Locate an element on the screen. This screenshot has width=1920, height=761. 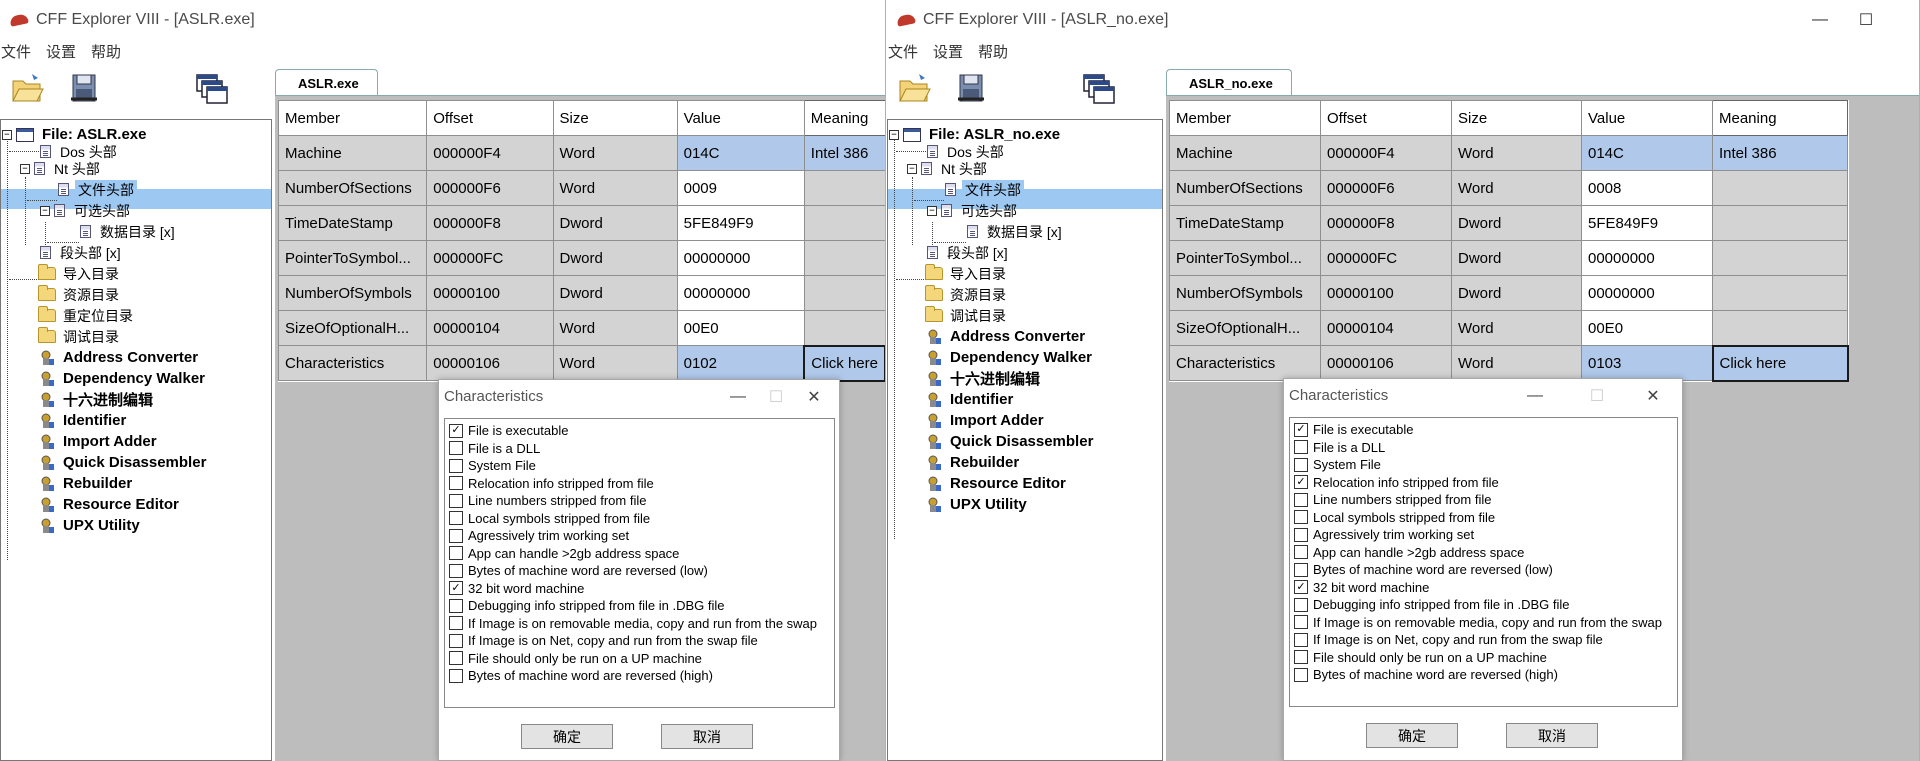
tree-item-data-directories: 数据目录 [x] is located at coordinates (129, 231).